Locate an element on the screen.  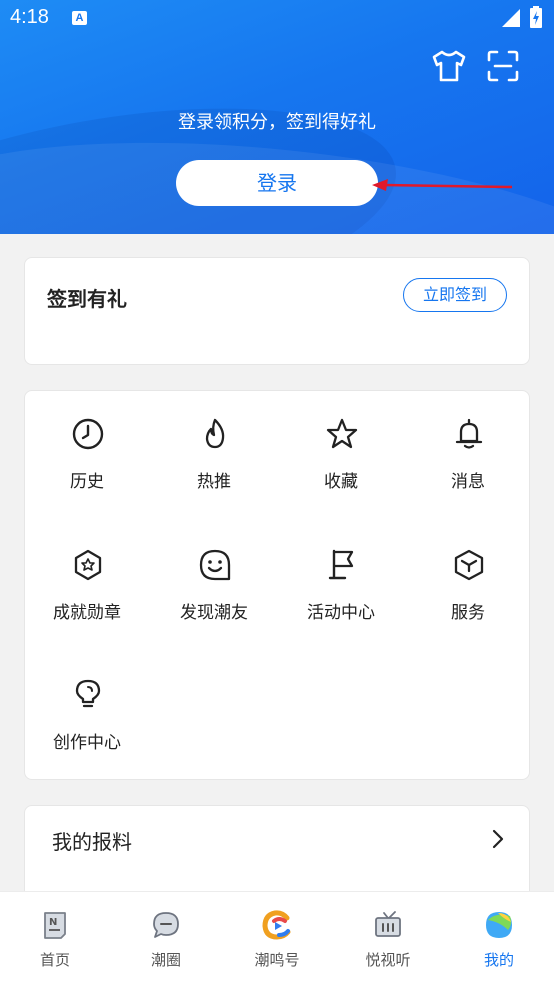
status-time: 4:18 is located at coordinates (29, 17).